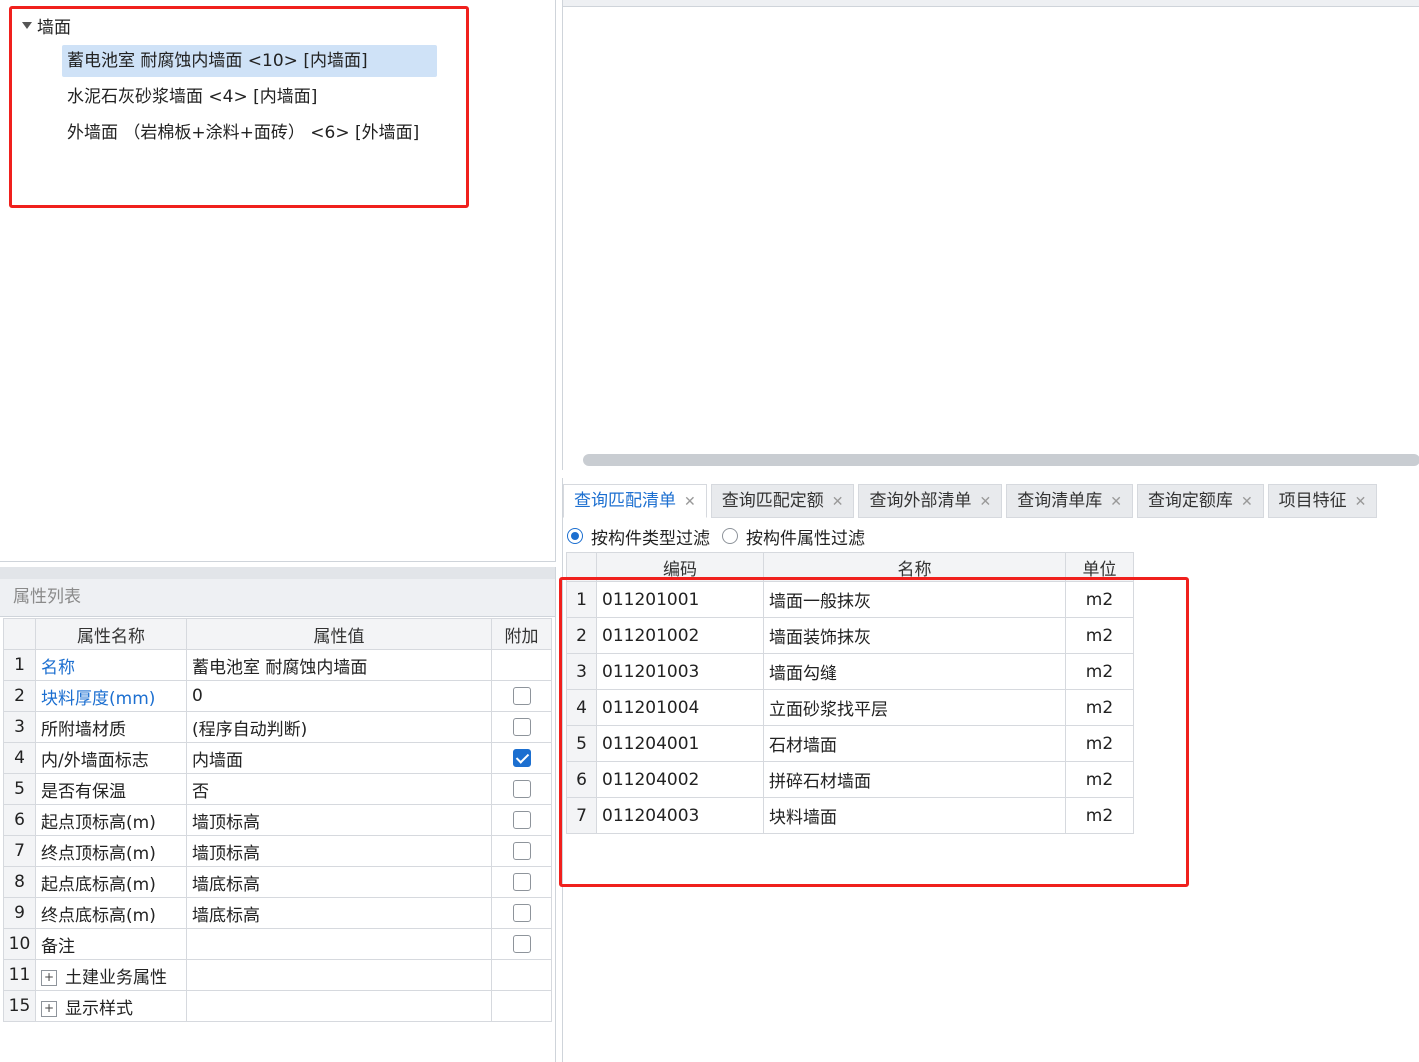 This screenshot has height=1062, width=1419. What do you see at coordinates (793, 536) in the screenshot?
I see `filter-by-attribute-radio: 按构件属性过滤` at bounding box center [793, 536].